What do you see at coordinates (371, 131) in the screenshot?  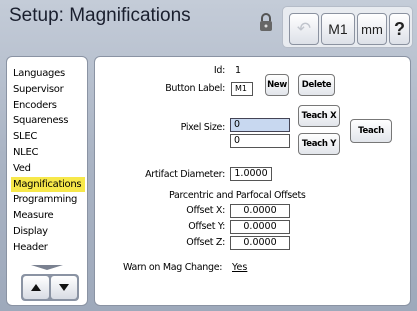 I see `teach-button: Teach` at bounding box center [371, 131].